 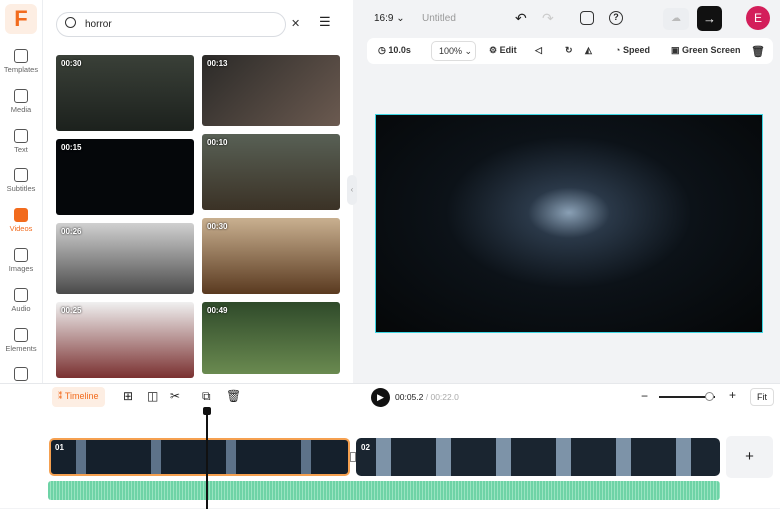 I want to click on volume-icon: ◁, so click(x=538, y=50).